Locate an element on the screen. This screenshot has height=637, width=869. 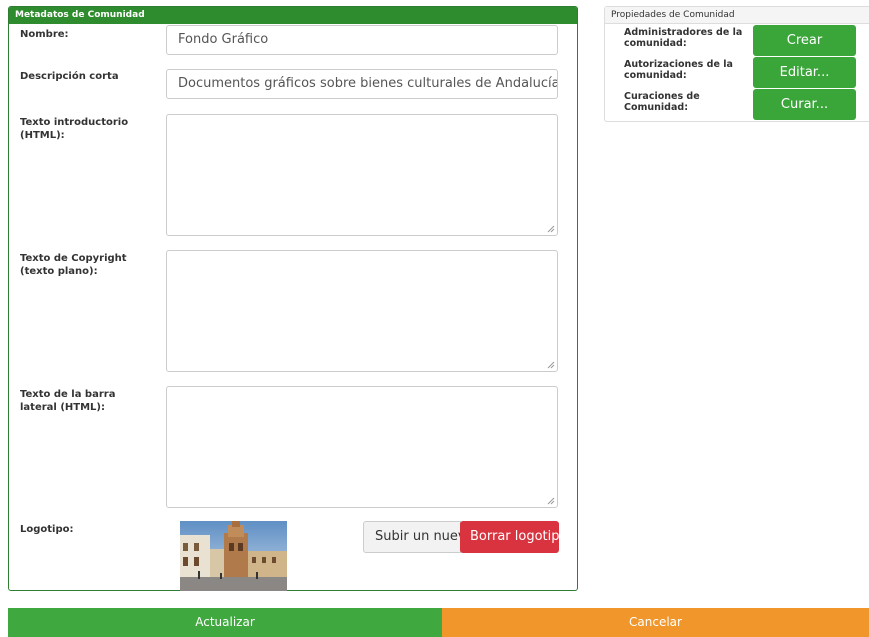
copyright-textarea is located at coordinates (362, 311).